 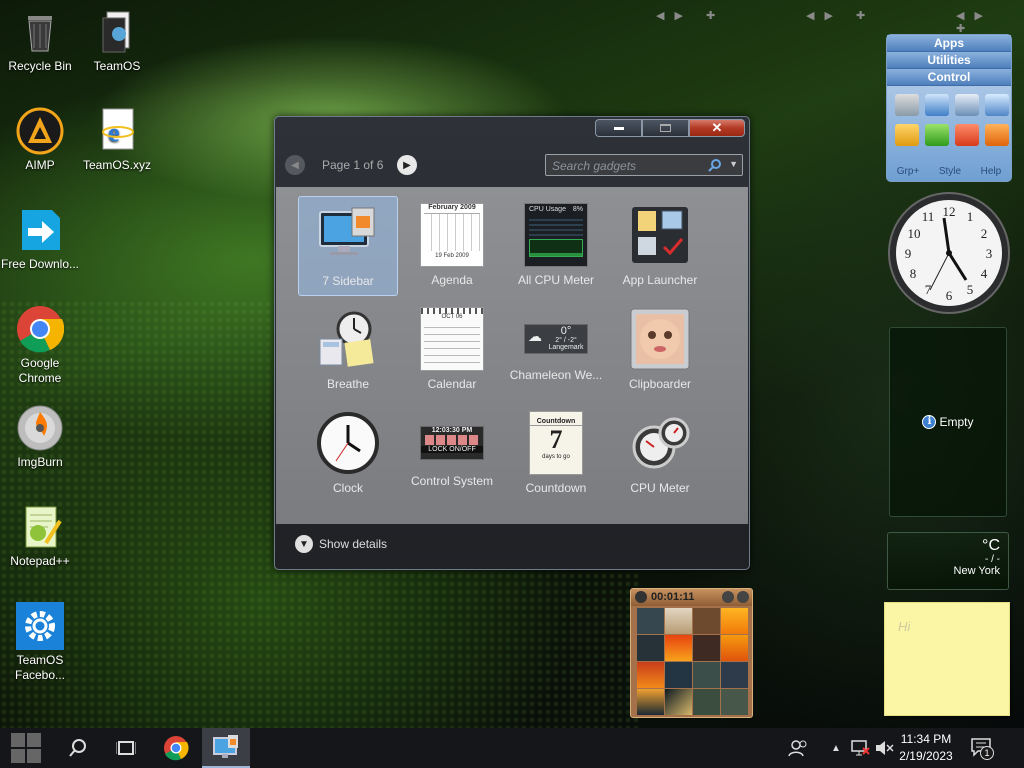 What do you see at coordinates (984, 273) in the screenshot?
I see `svg-text: 4` at bounding box center [984, 273].